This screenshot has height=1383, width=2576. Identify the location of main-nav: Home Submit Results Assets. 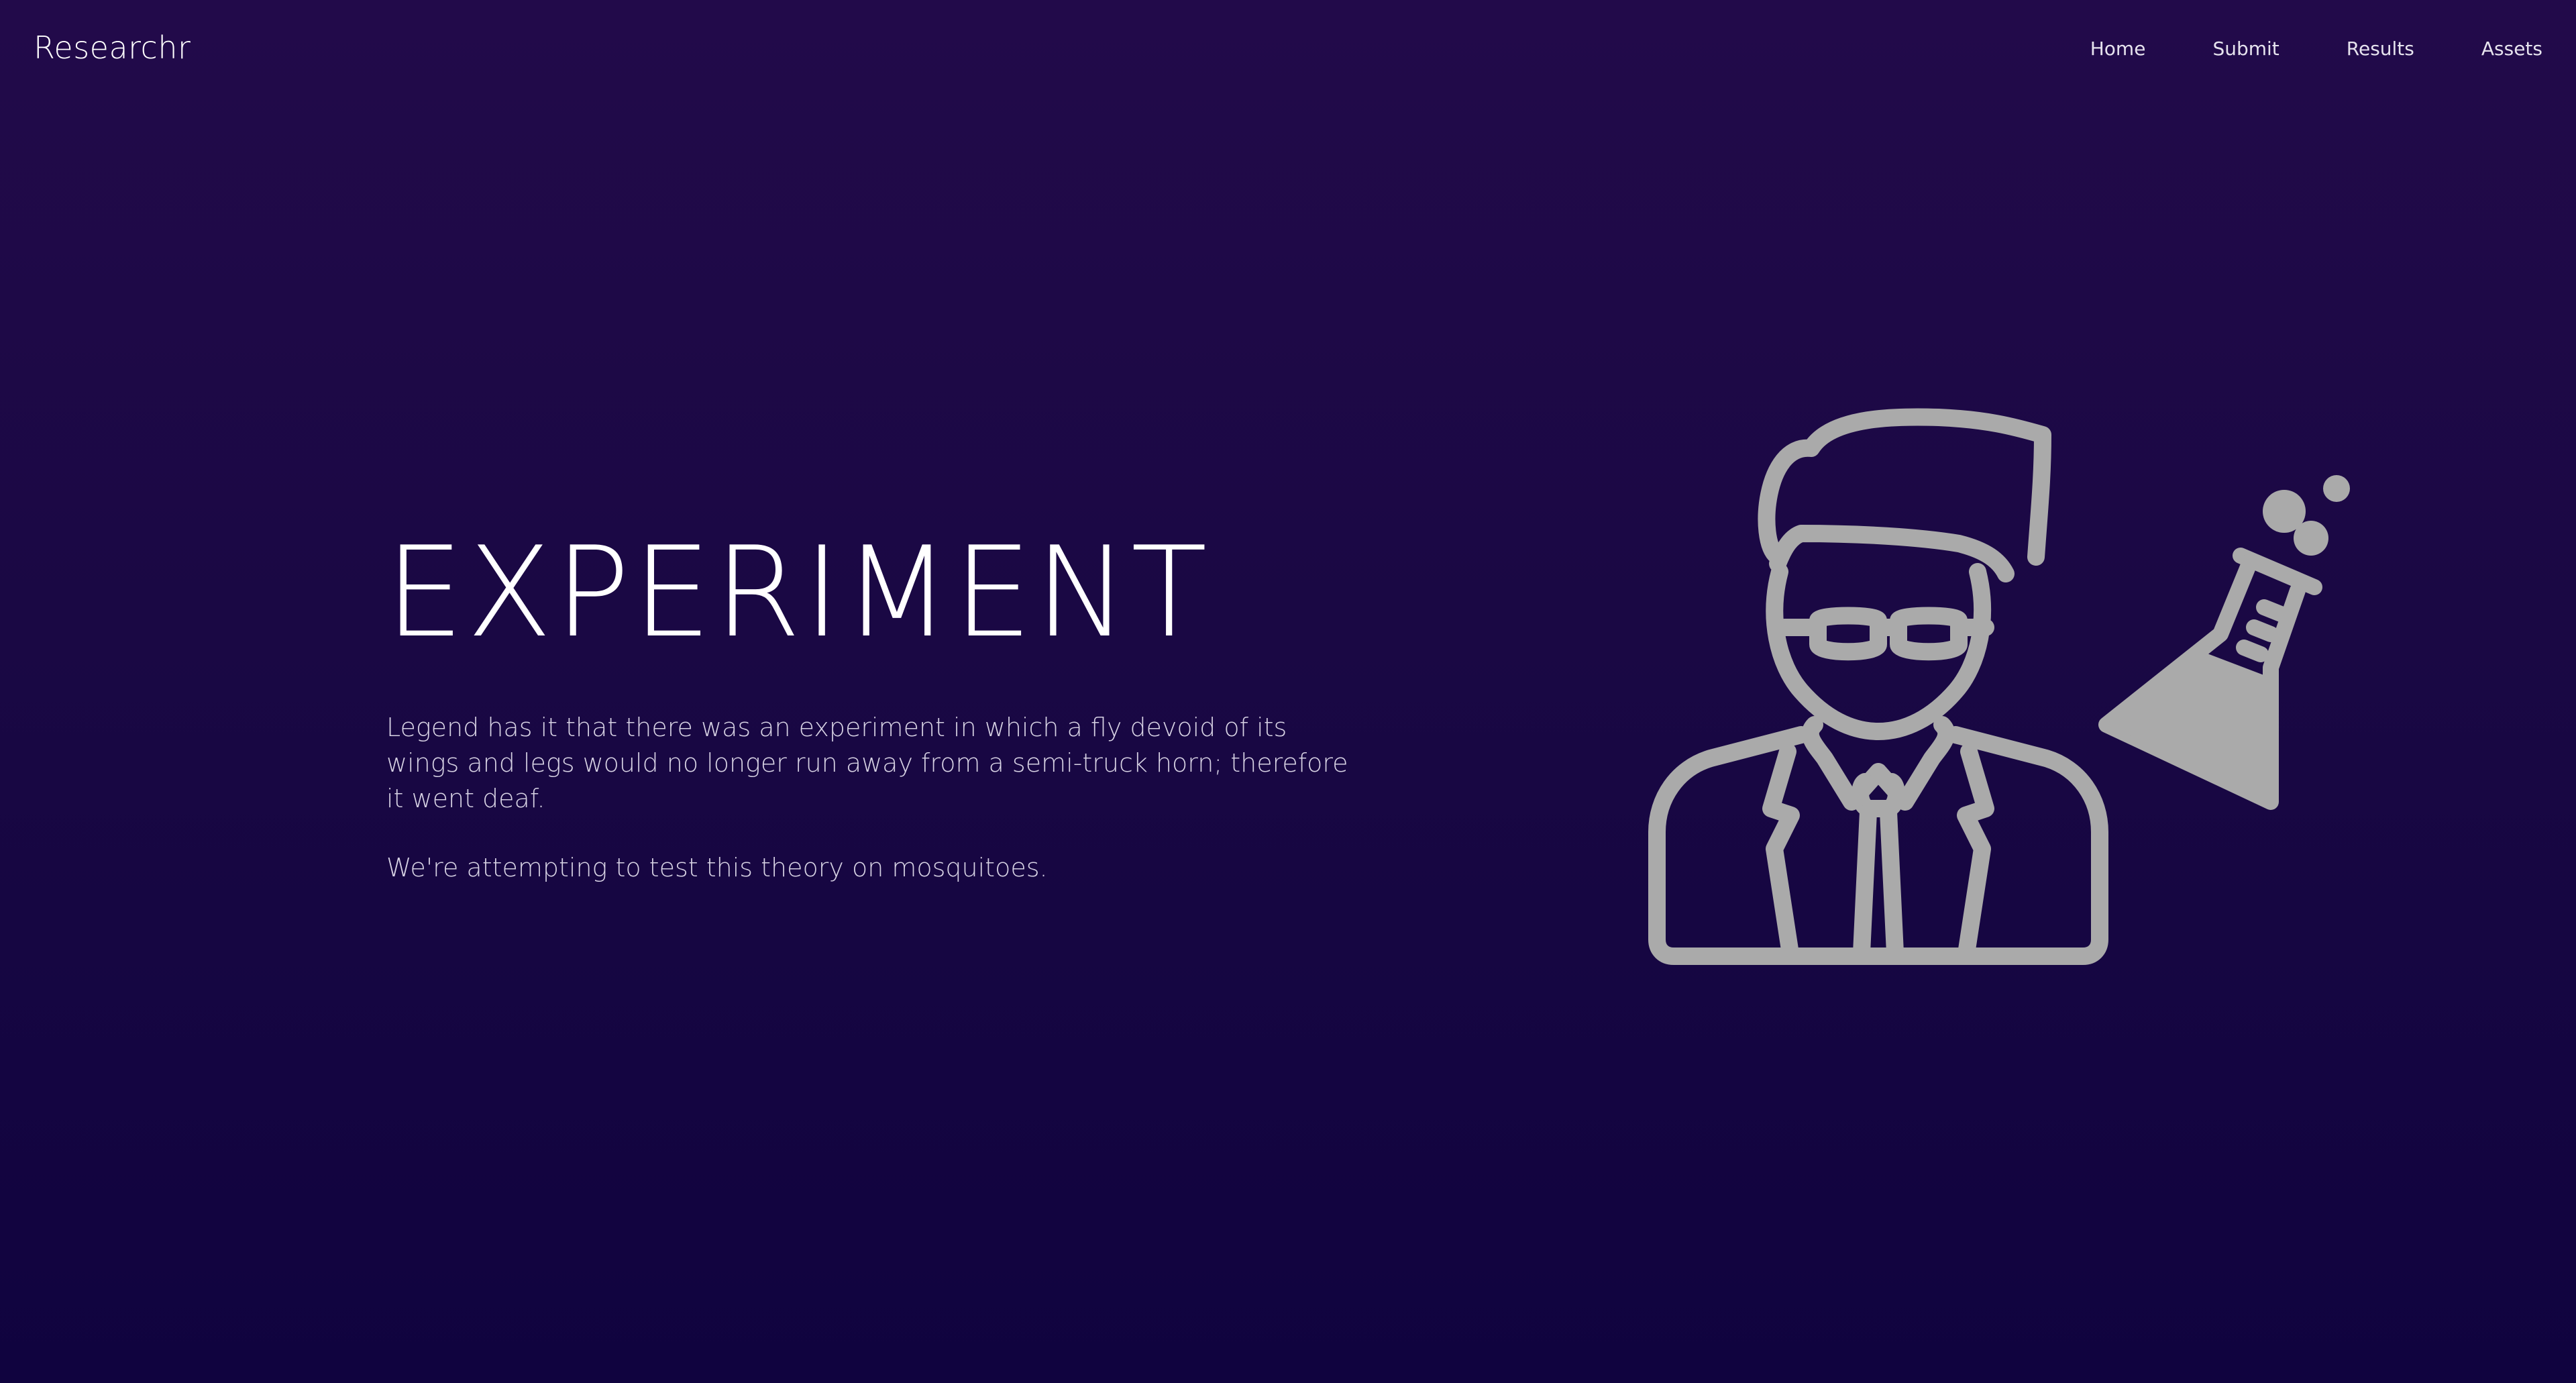
(2316, 49).